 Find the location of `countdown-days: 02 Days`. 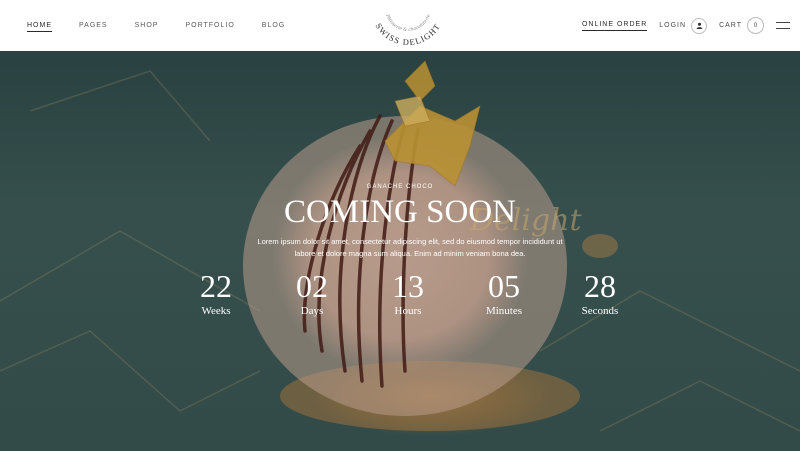

countdown-days: 02 Days is located at coordinates (312, 293).